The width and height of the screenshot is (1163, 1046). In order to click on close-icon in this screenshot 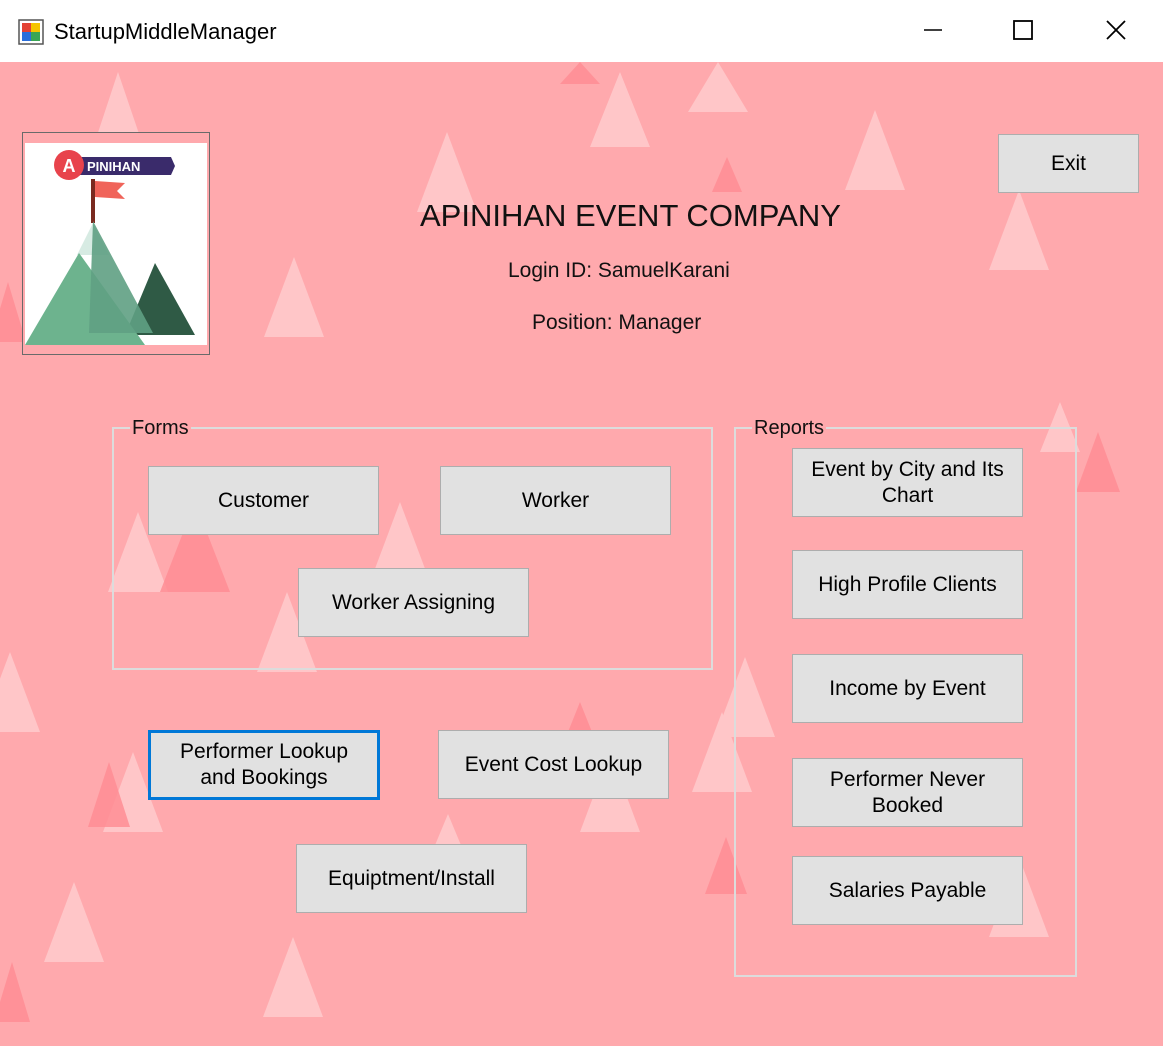, I will do `click(1116, 30)`.